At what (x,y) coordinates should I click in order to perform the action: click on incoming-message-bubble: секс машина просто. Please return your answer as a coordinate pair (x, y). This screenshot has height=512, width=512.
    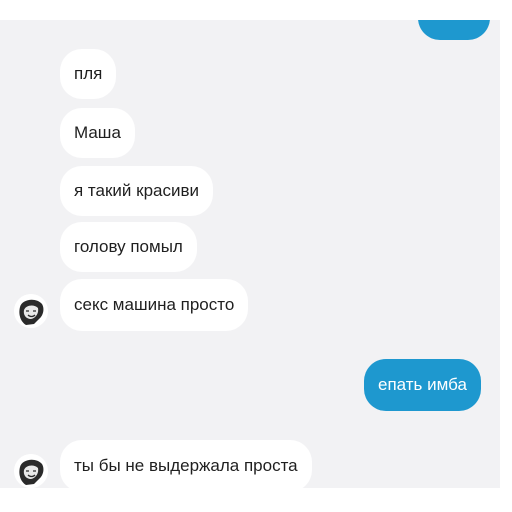
    Looking at the image, I should click on (154, 305).